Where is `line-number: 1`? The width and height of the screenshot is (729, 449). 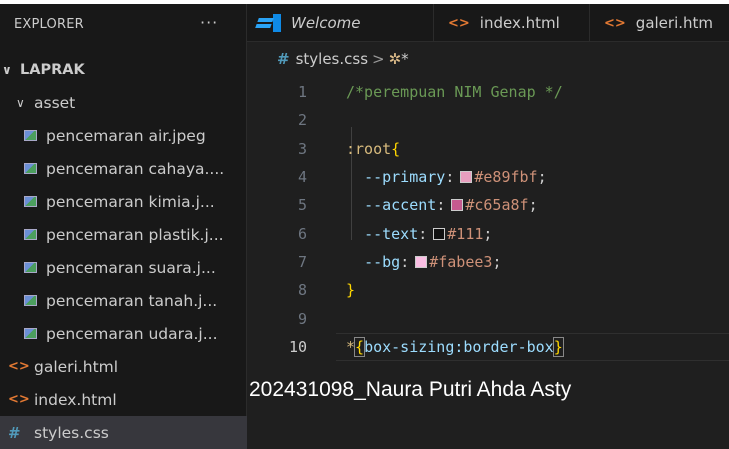
line-number: 1 is located at coordinates (302, 92).